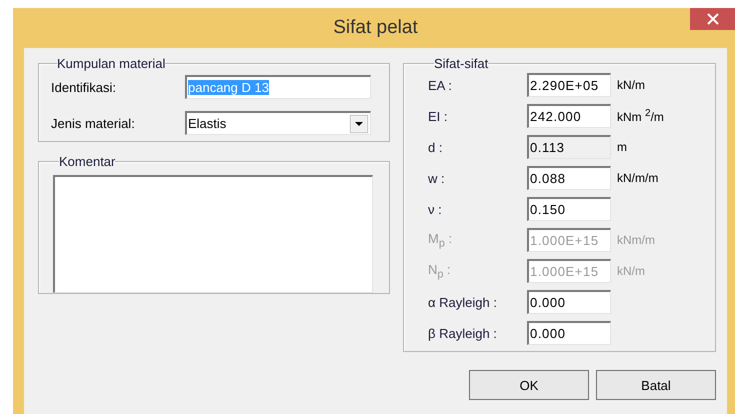 The height and width of the screenshot is (414, 735). What do you see at coordinates (375, 28) in the screenshot?
I see `window-title: Sifat pelat` at bounding box center [375, 28].